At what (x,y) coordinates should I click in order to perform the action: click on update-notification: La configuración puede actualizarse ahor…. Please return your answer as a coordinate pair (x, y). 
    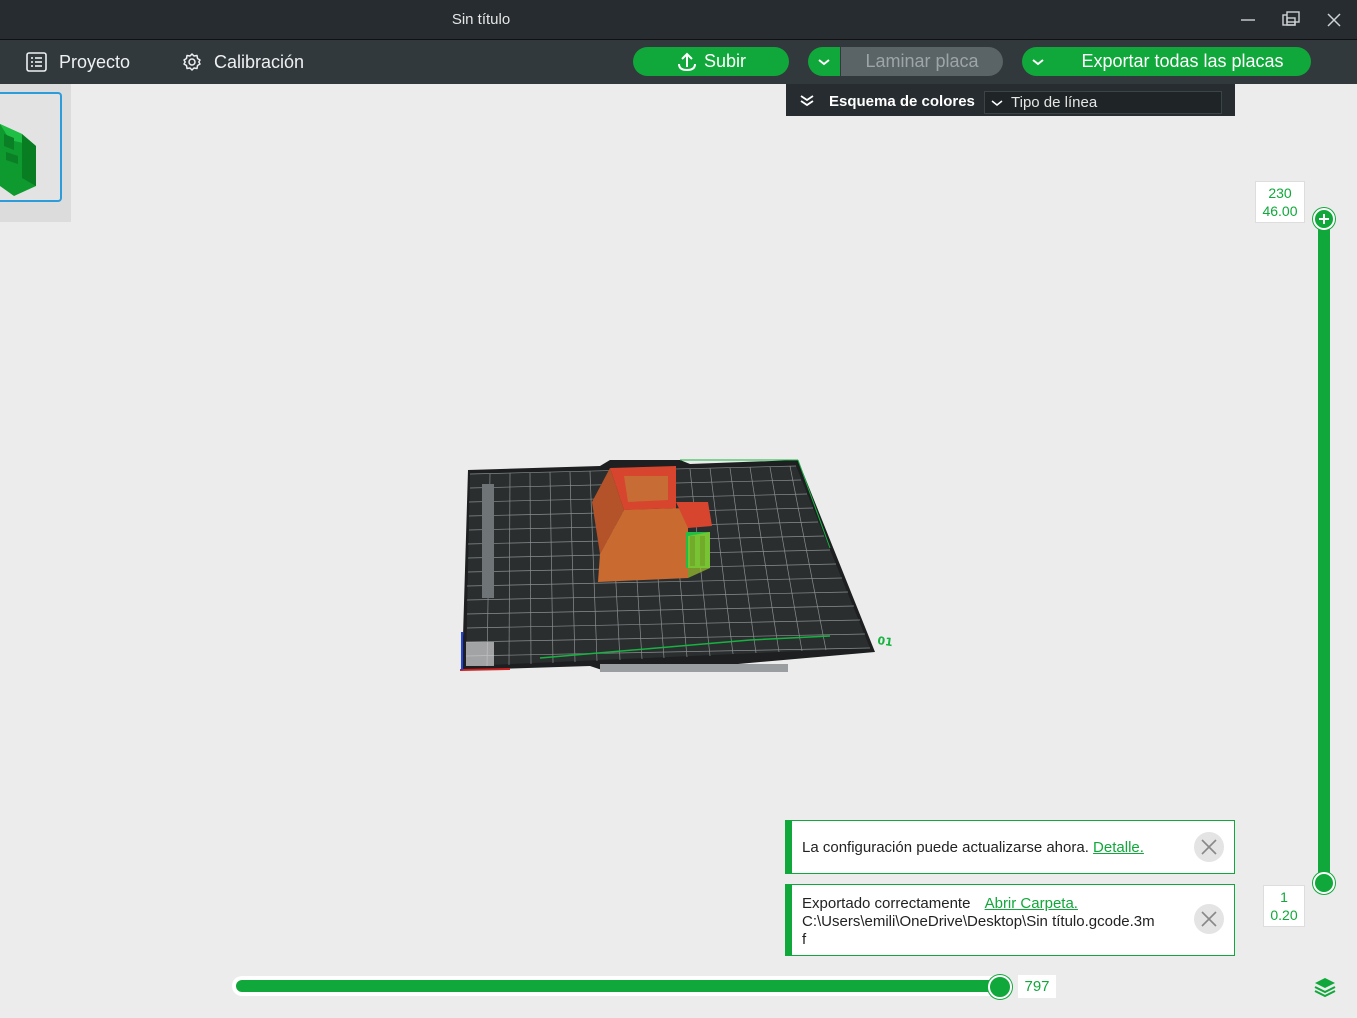
    Looking at the image, I should click on (1010, 847).